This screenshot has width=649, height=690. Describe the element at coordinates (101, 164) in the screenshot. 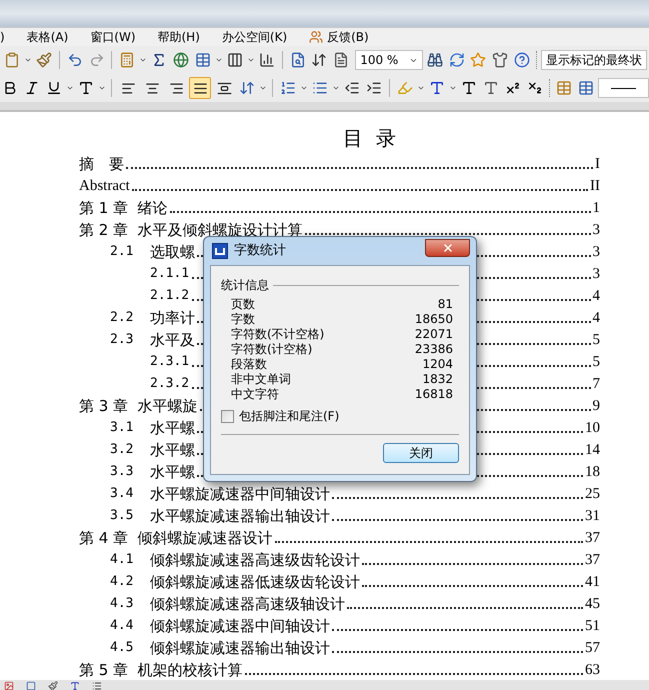

I see `toc-entry: 摘 要` at that location.